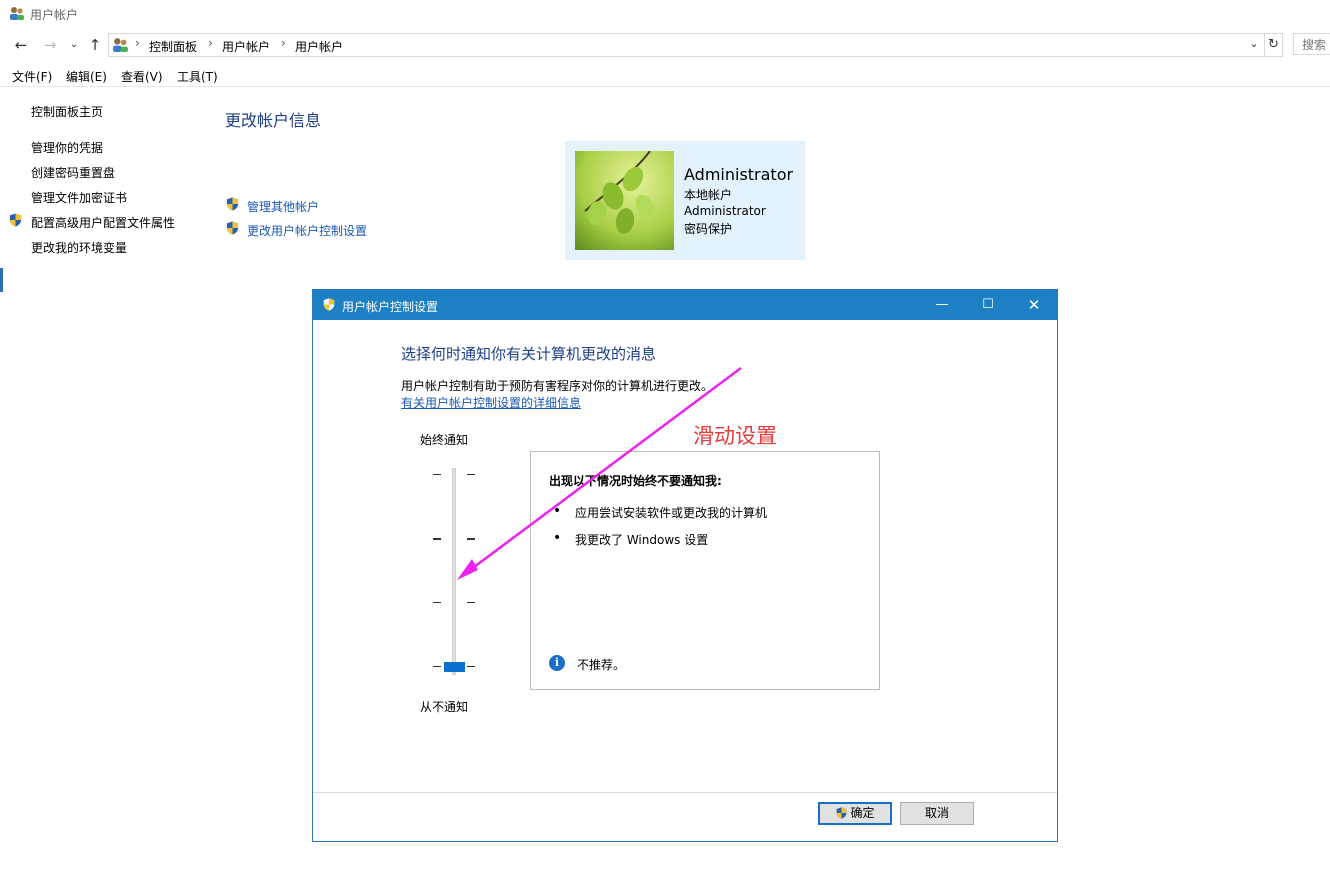 This screenshot has width=1330, height=875. I want to click on manage-other-accounts-link: 管理其他帐户, so click(283, 206).